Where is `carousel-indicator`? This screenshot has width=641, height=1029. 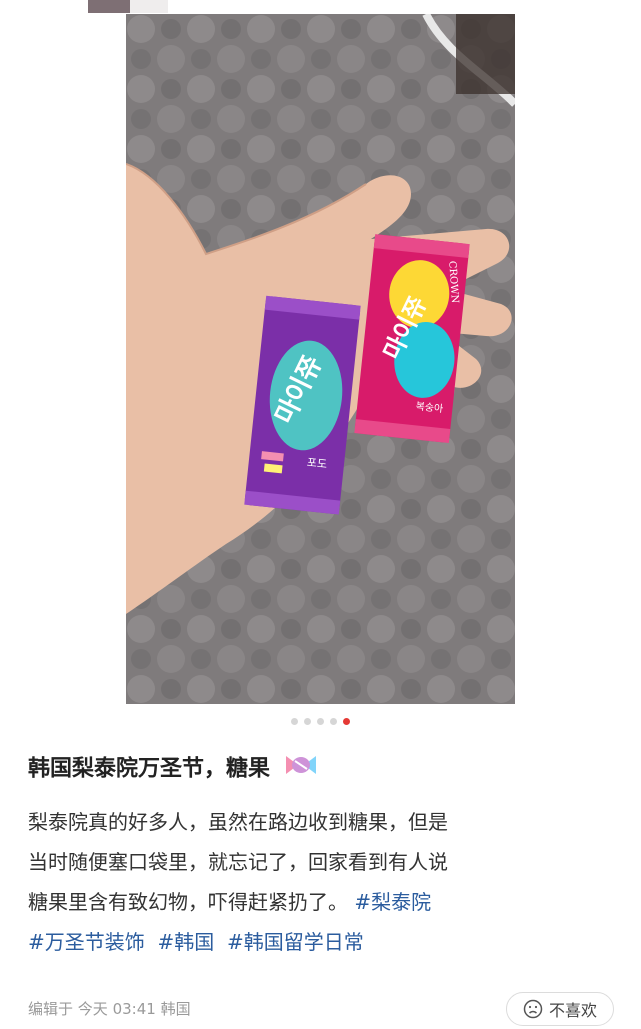
carousel-indicator is located at coordinates (320, 722).